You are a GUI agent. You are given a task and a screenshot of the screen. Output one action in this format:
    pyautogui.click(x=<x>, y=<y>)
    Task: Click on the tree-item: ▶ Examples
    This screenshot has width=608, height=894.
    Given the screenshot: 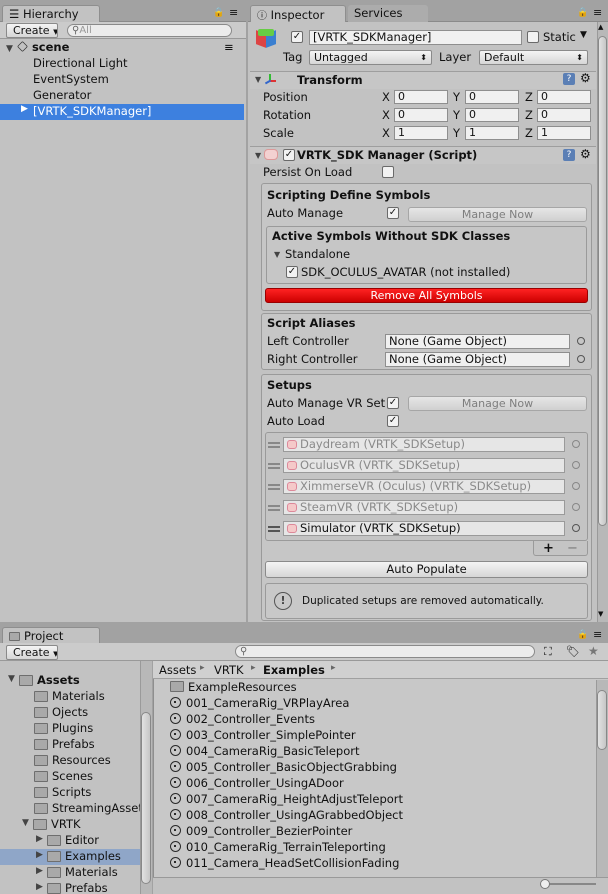 What is the action you would take?
    pyautogui.click(x=70, y=857)
    